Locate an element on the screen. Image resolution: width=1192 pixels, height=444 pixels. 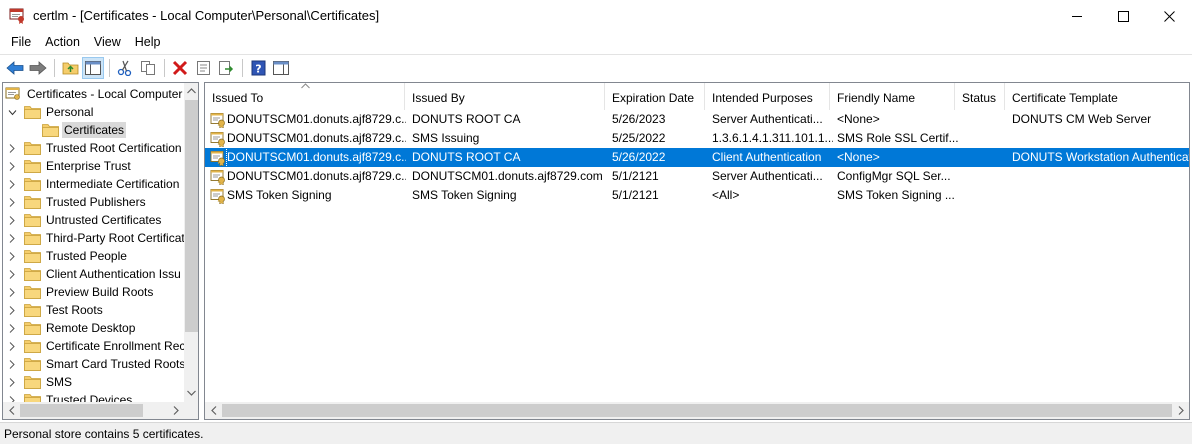
tree-node-store: Intermediate Certification is located at coordinates (93, 184).